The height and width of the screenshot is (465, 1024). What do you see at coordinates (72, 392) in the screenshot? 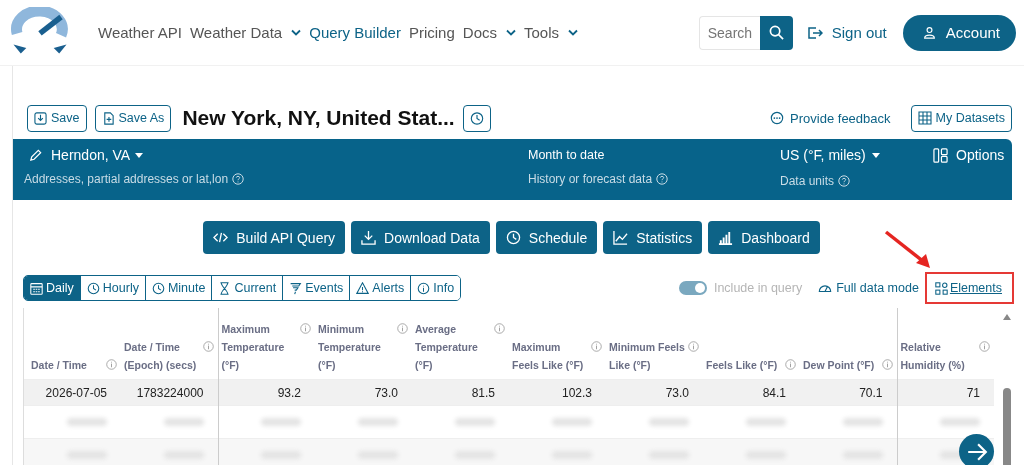
I see `table-cell: 2026-07-05` at bounding box center [72, 392].